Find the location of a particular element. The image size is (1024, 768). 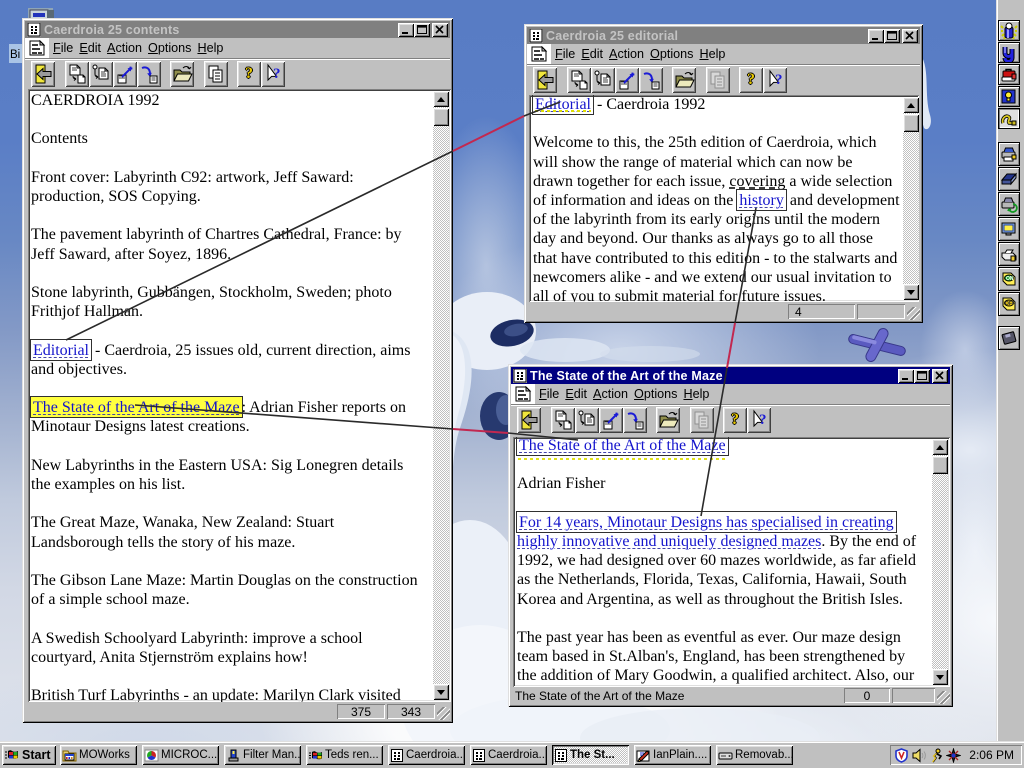

svg-text: ON is located at coordinates (1010, 279).